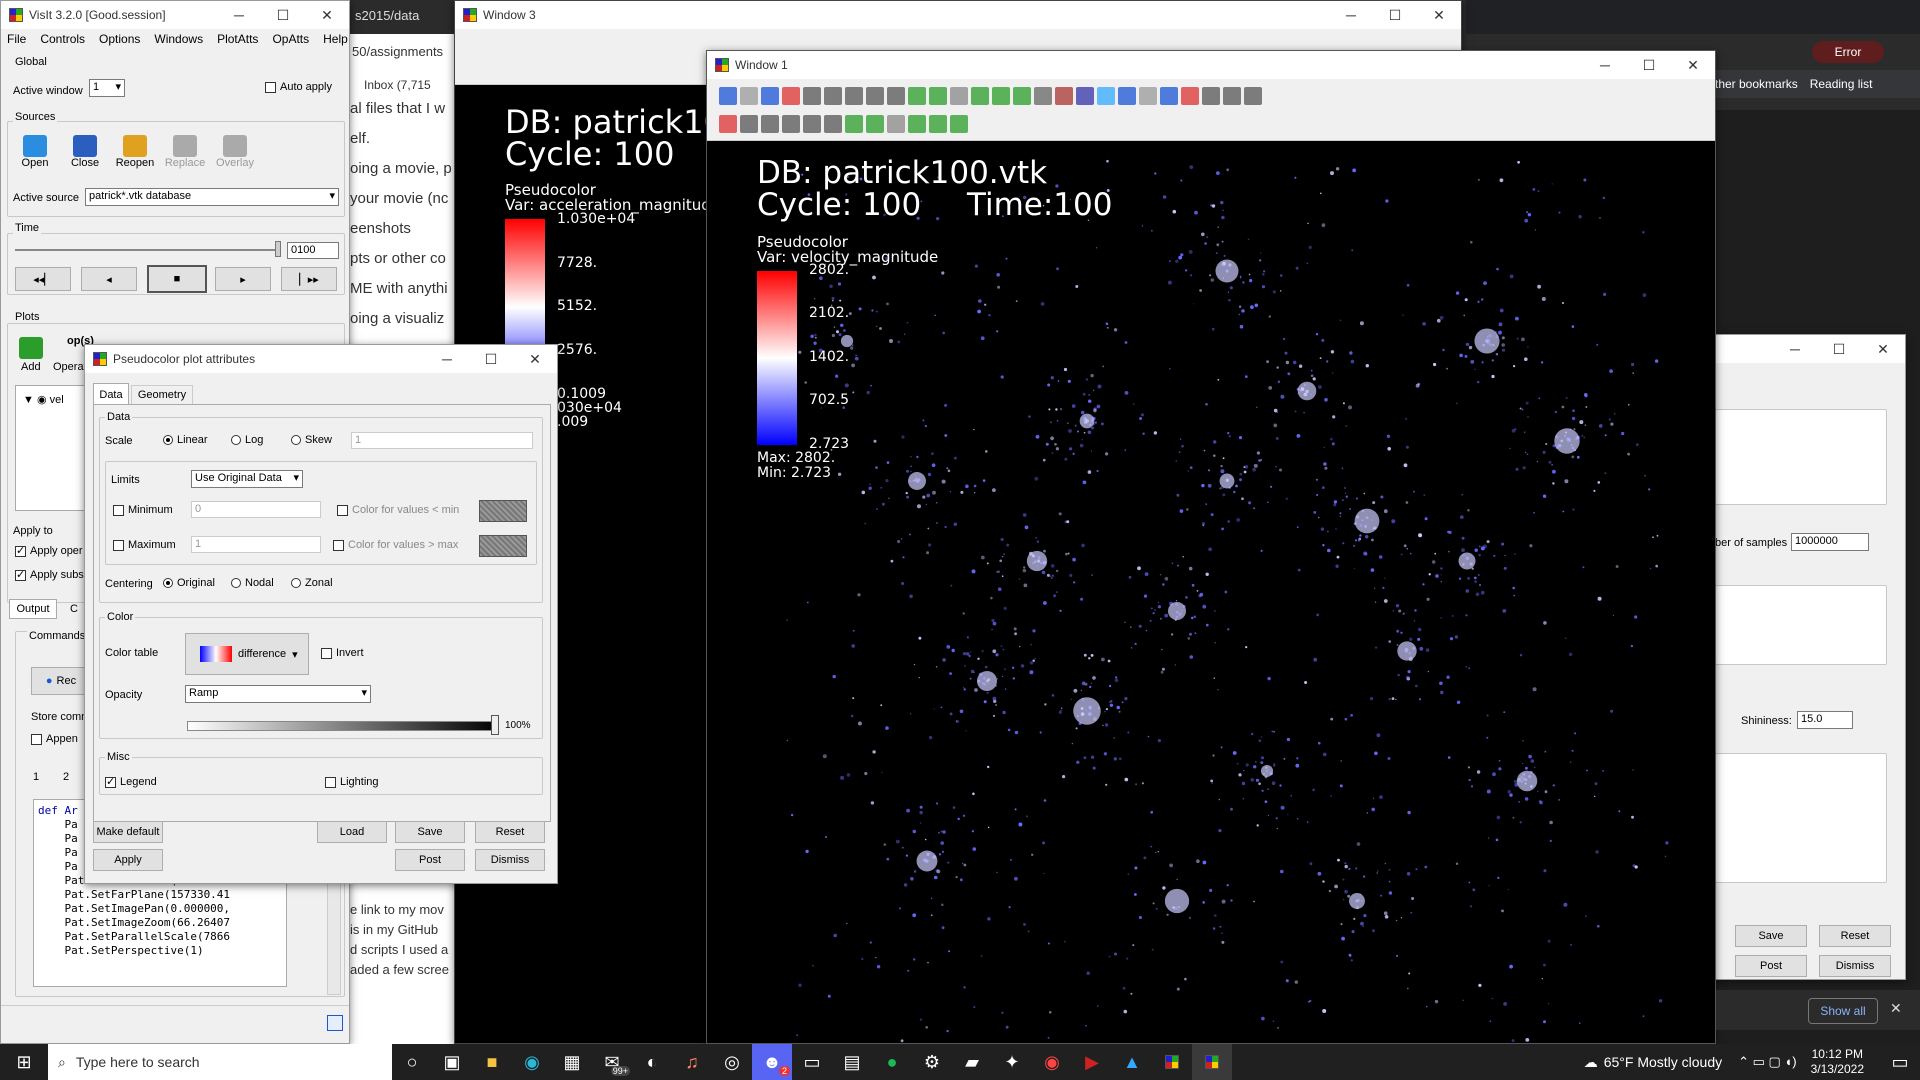  What do you see at coordinates (278, 249) in the screenshot?
I see `time-slider-handle` at bounding box center [278, 249].